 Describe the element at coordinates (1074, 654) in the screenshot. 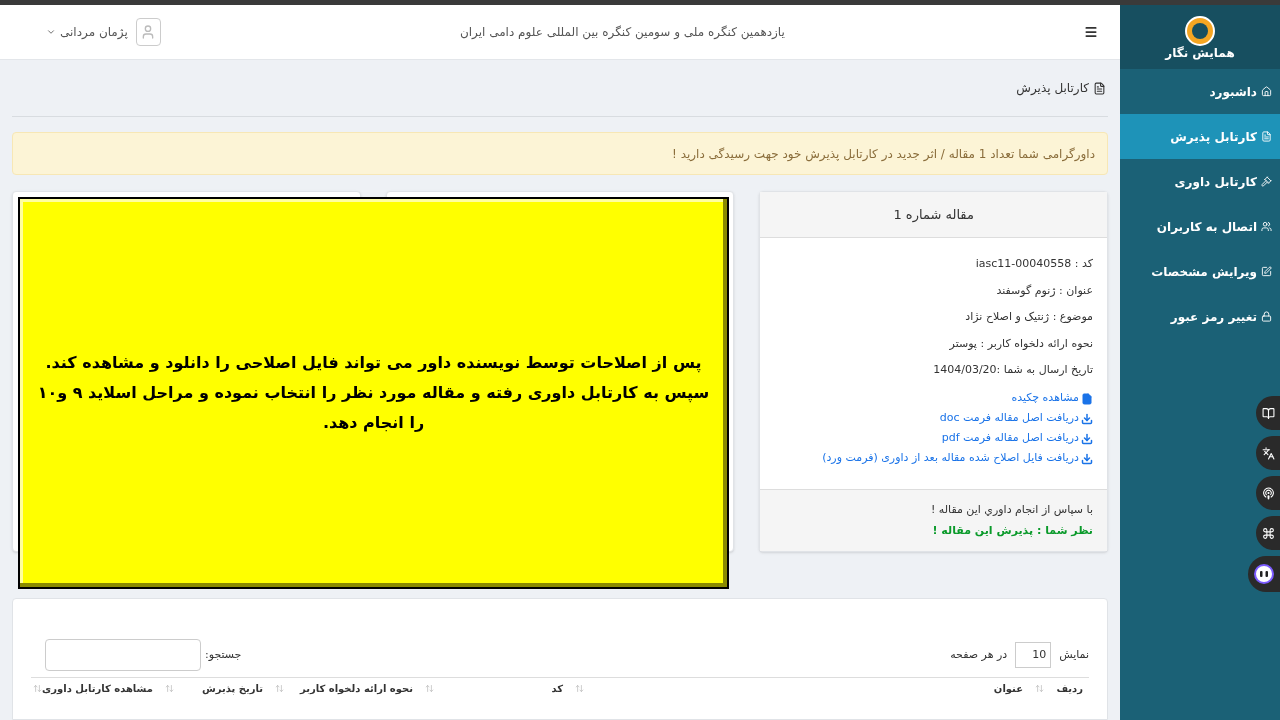

I see `show-label: نمایش` at that location.